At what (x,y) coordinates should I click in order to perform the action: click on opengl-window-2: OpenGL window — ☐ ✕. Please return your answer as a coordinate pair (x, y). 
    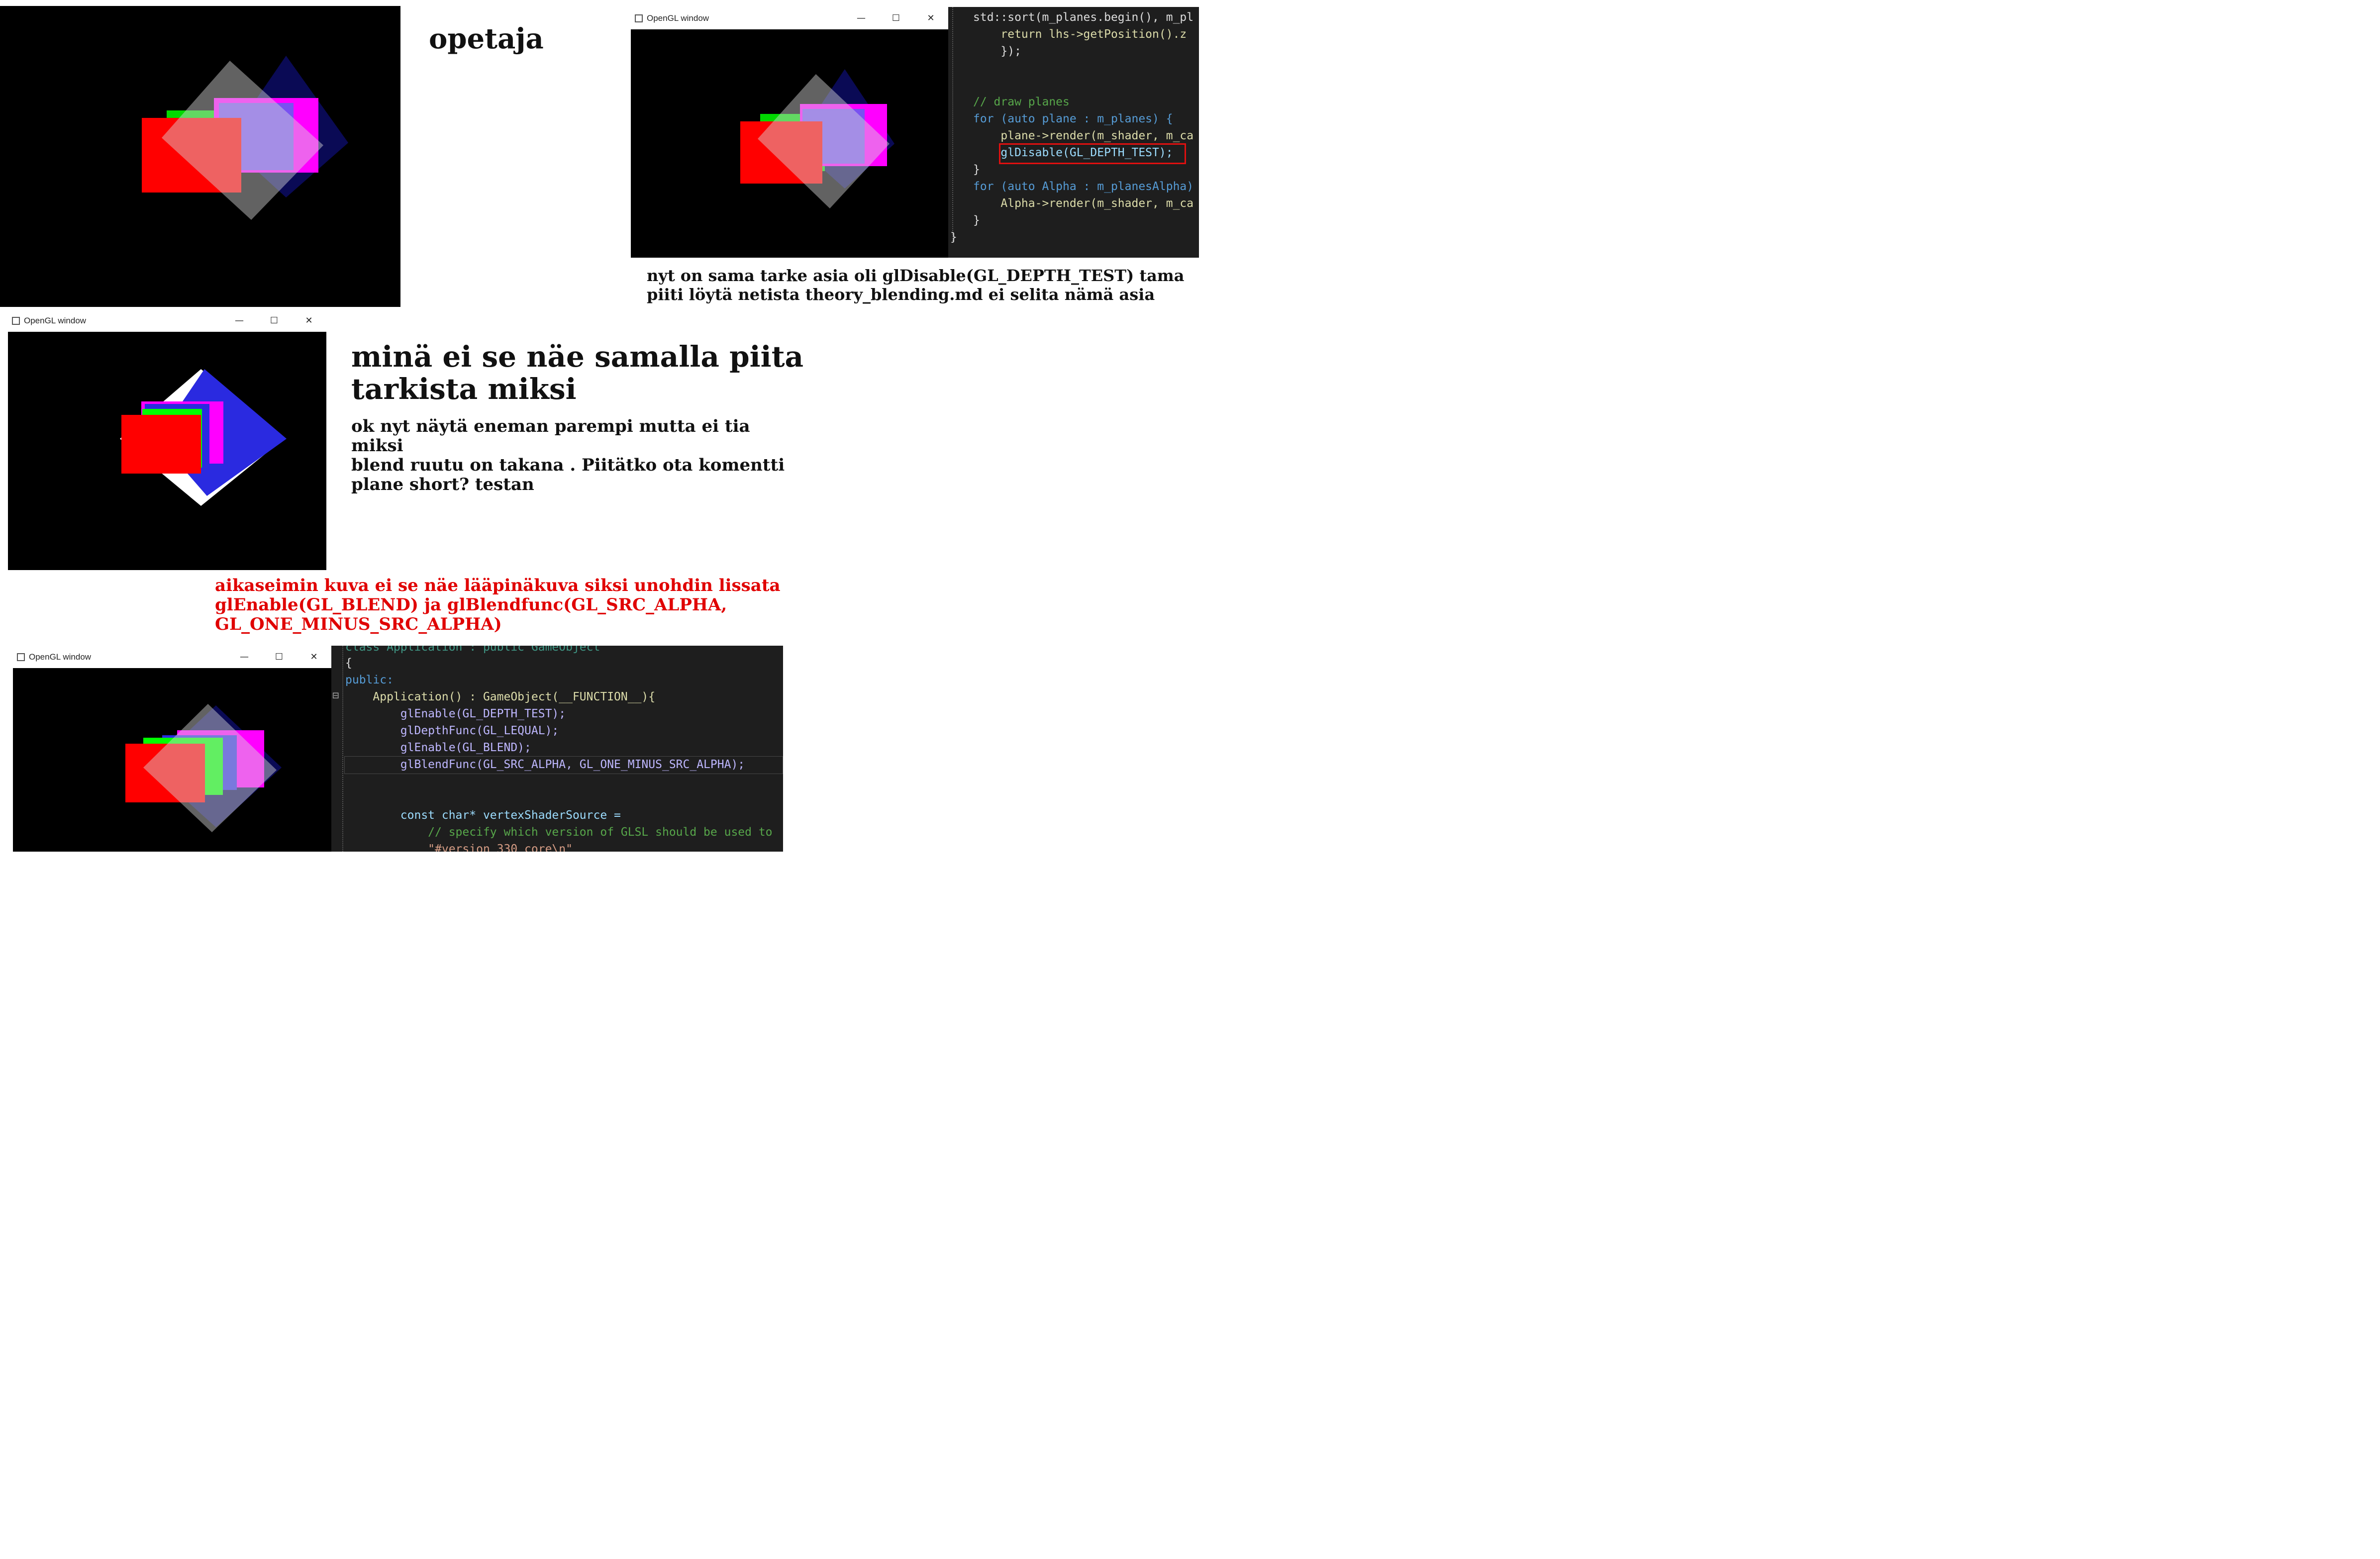
    Looking at the image, I should click on (167, 439).